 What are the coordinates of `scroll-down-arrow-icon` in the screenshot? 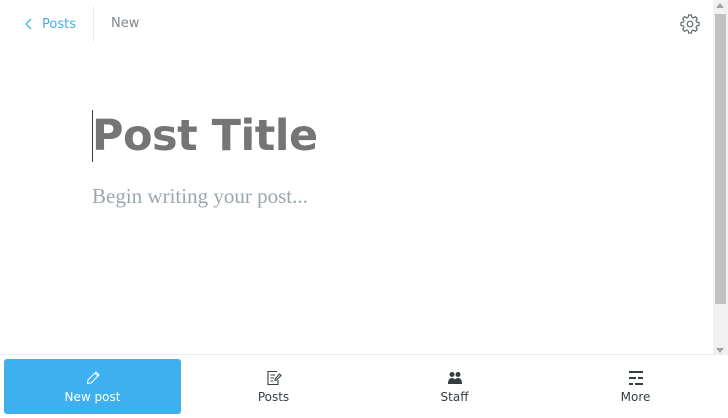 It's located at (720, 350).